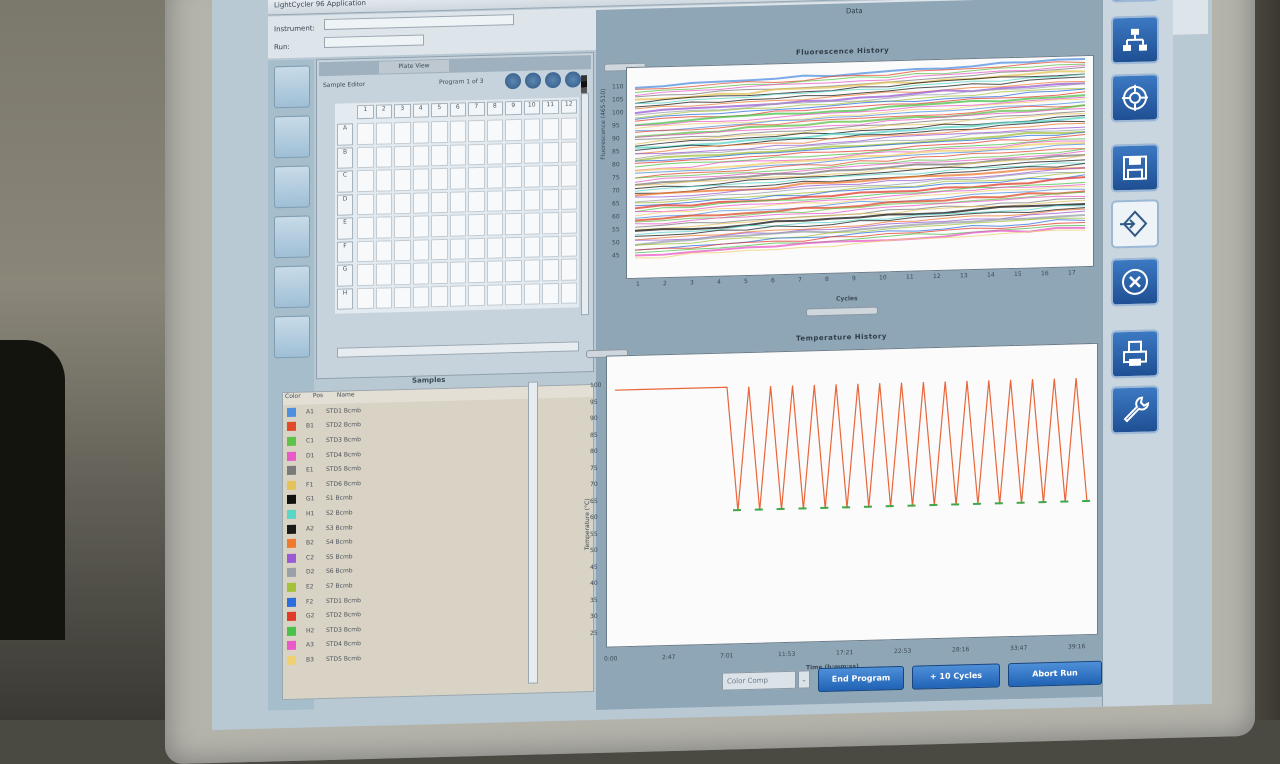 This screenshot has width=1280, height=764. I want to click on plate-row-header: D, so click(345, 204).